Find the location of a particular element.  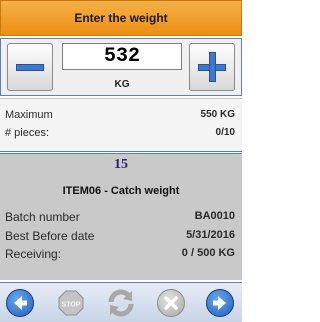

receiving-value: 0 / 500 KG is located at coordinates (208, 253).